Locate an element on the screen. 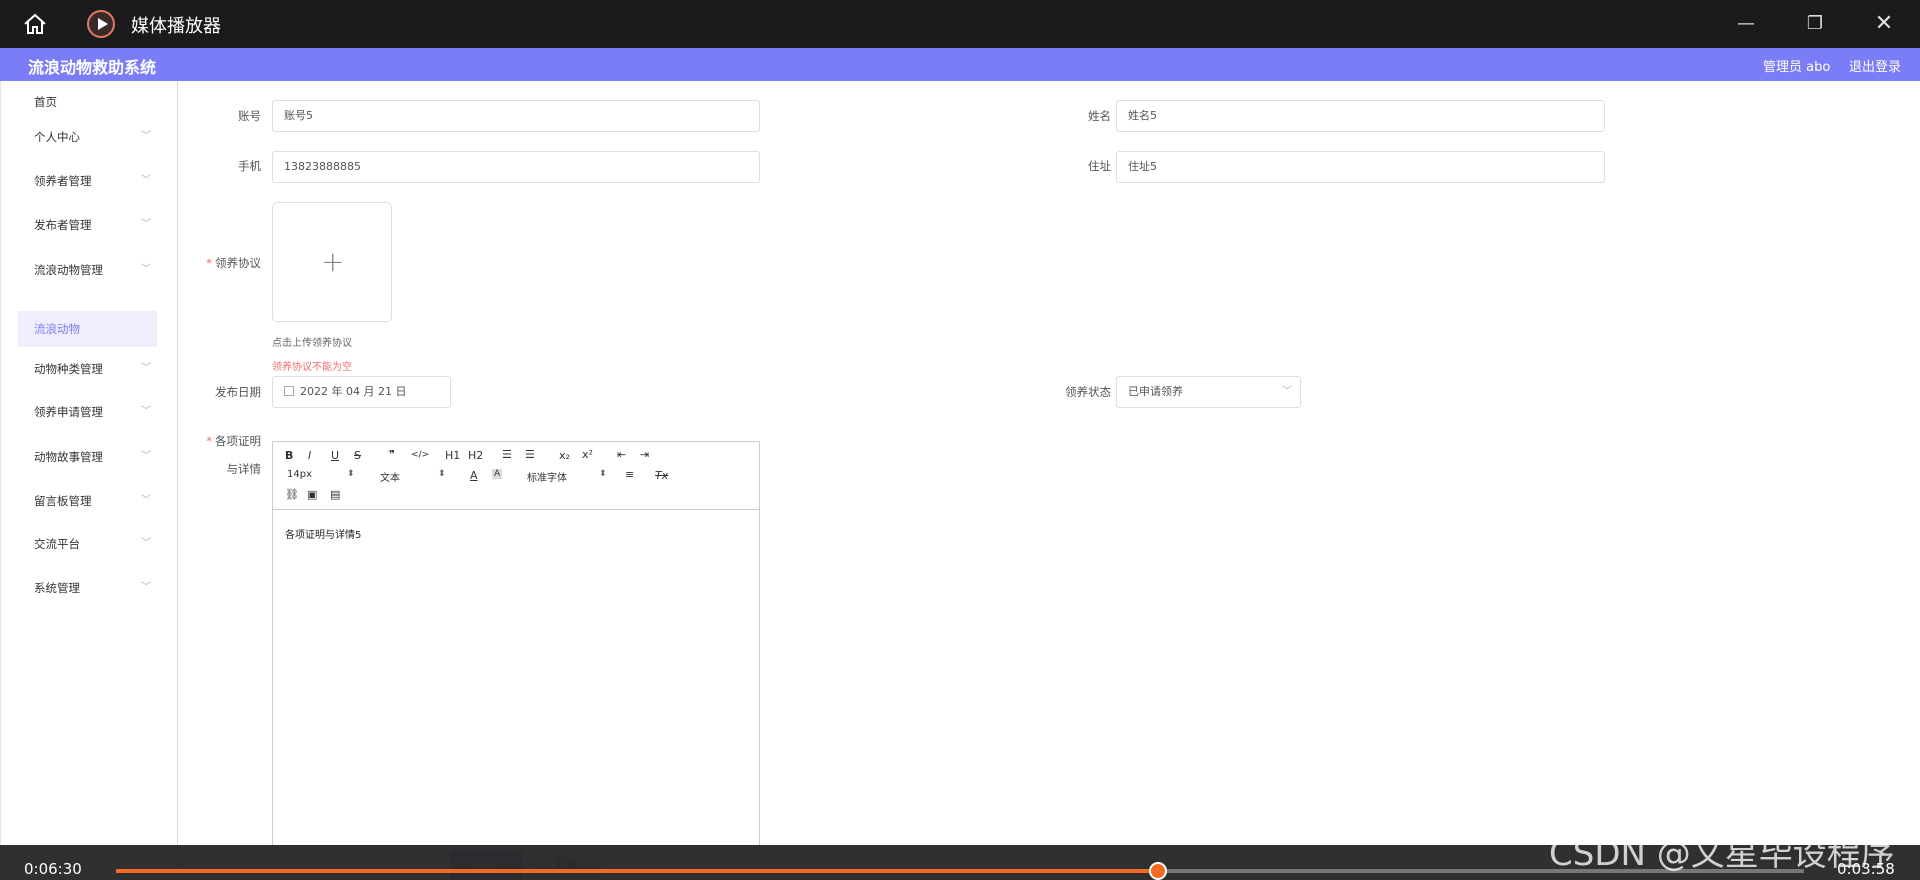  sidebar-item-message-board: 留言板管理 ﹀ is located at coordinates (87, 501).